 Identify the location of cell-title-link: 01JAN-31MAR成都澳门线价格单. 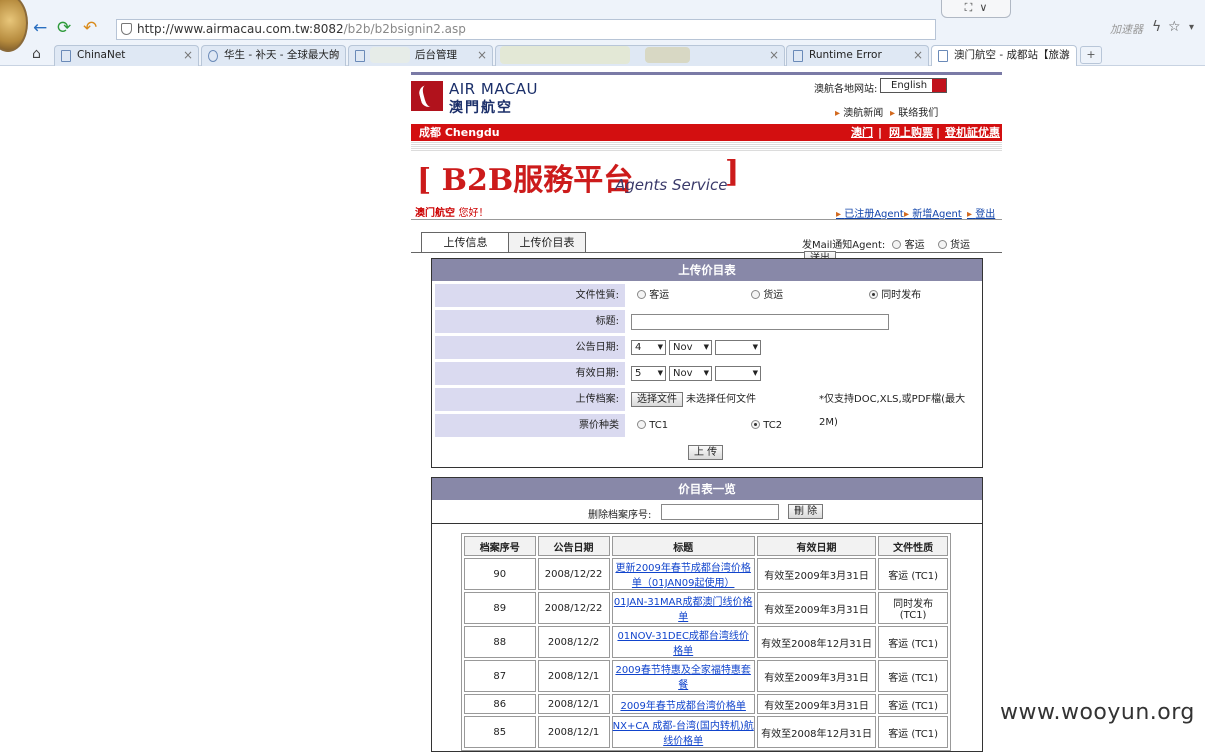
(683, 610).